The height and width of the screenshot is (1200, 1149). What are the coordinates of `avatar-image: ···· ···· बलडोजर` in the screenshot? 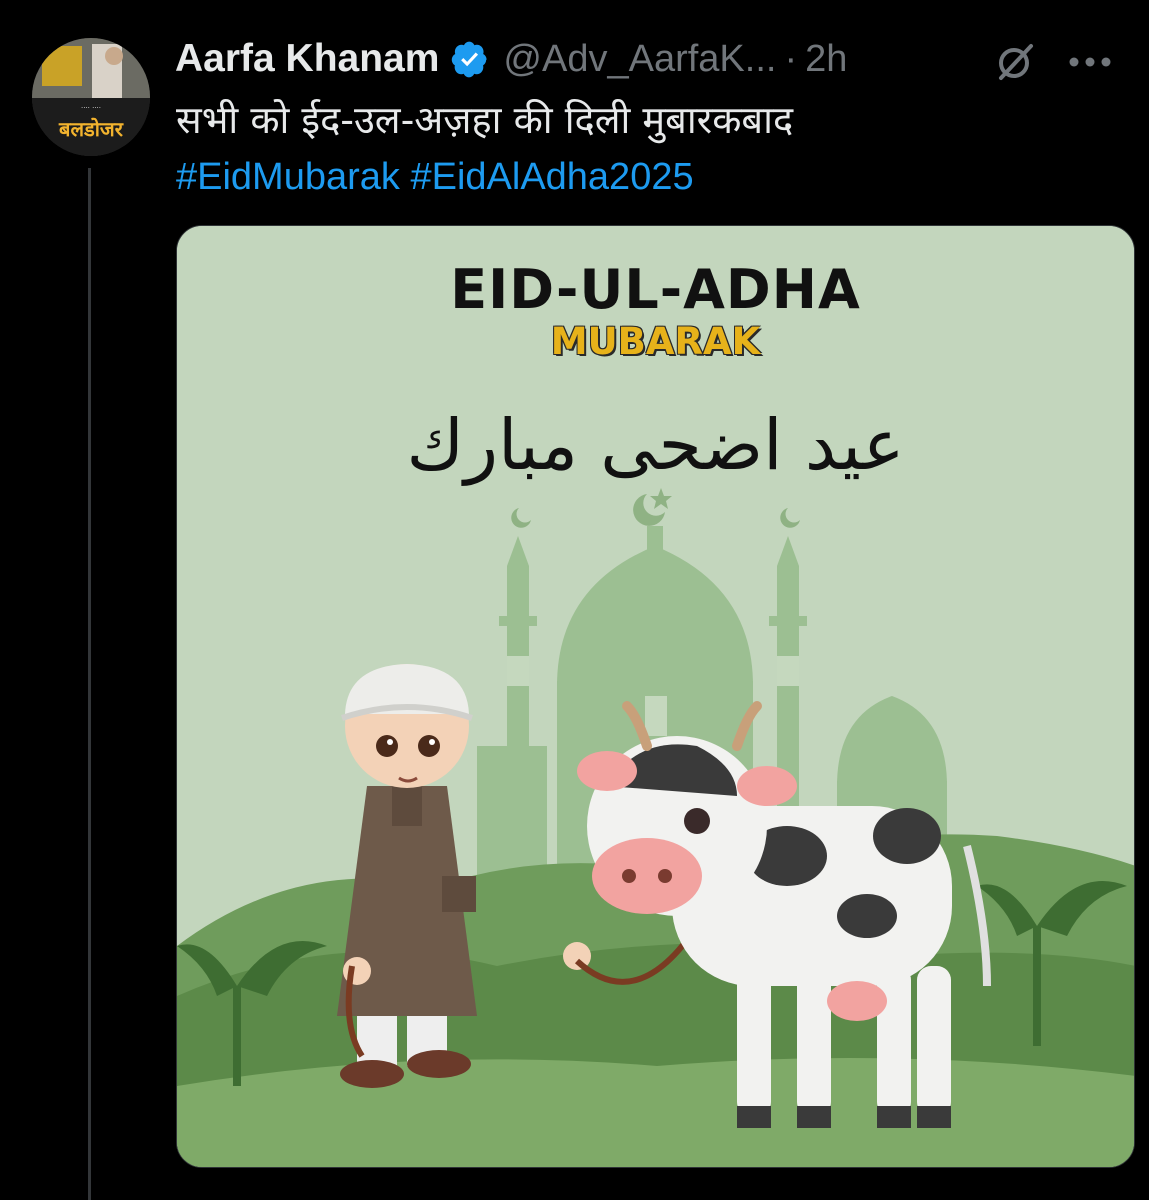 It's located at (91, 97).